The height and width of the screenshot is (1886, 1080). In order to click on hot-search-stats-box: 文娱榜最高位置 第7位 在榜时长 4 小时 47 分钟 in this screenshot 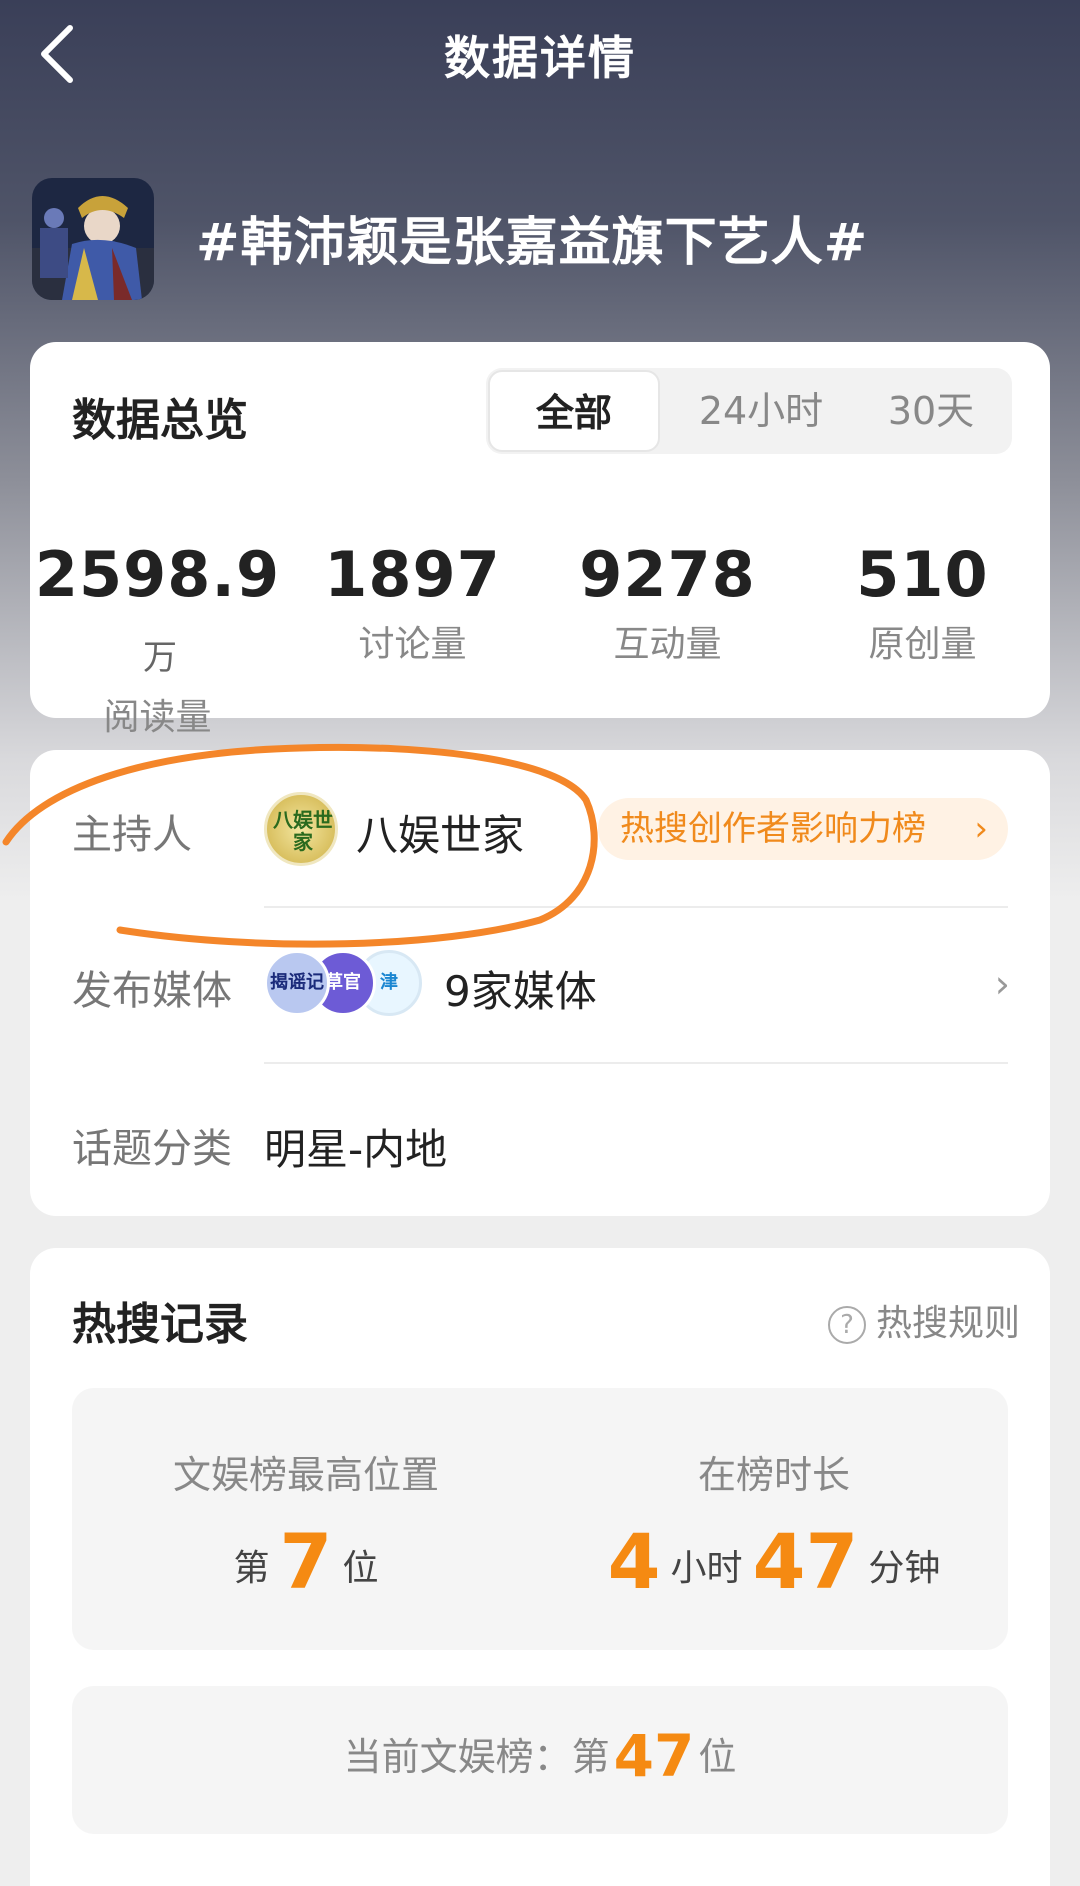, I will do `click(540, 1519)`.